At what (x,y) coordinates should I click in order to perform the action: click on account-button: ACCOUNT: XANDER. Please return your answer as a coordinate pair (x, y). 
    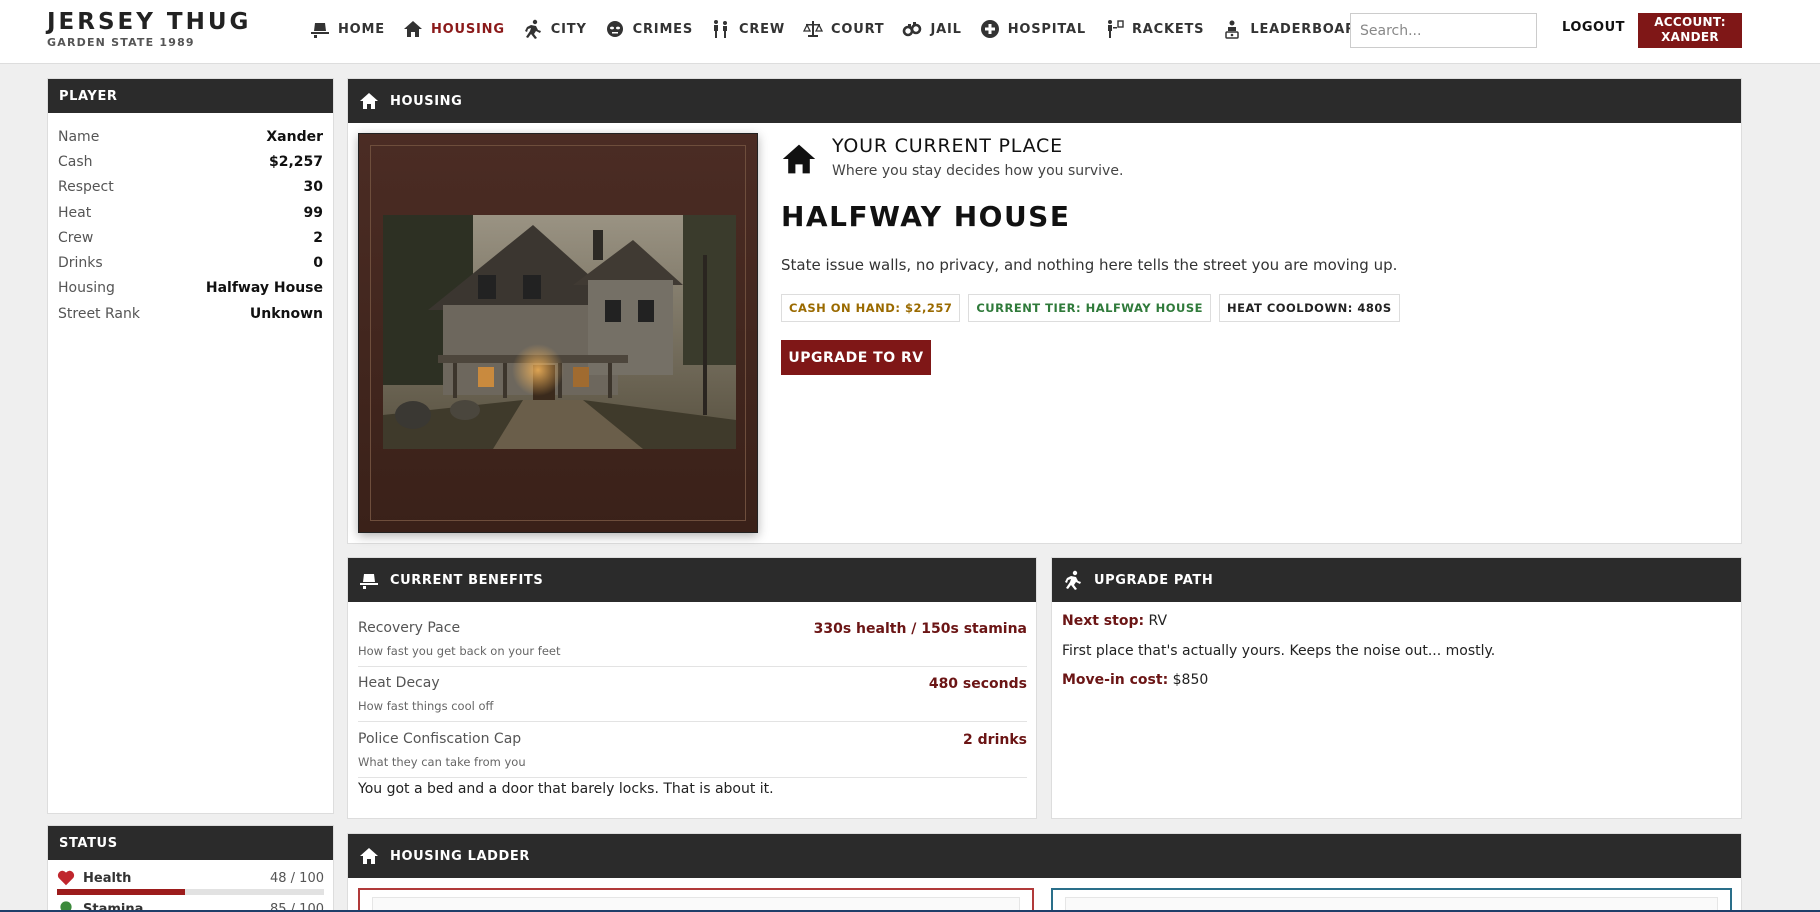
    Looking at the image, I should click on (1690, 30).